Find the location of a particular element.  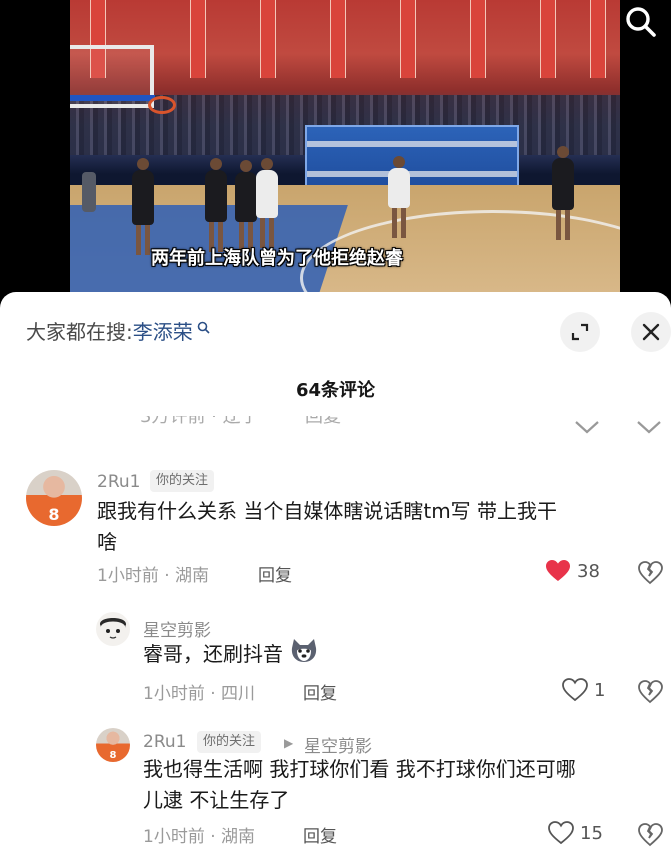

video-subtitle: 两年前上海队曾为了他拒绝赵睿 is located at coordinates (277, 258).